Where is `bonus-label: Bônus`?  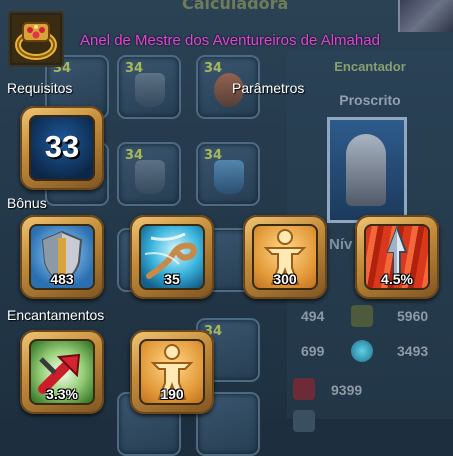
bonus-label: Bônus is located at coordinates (27, 203).